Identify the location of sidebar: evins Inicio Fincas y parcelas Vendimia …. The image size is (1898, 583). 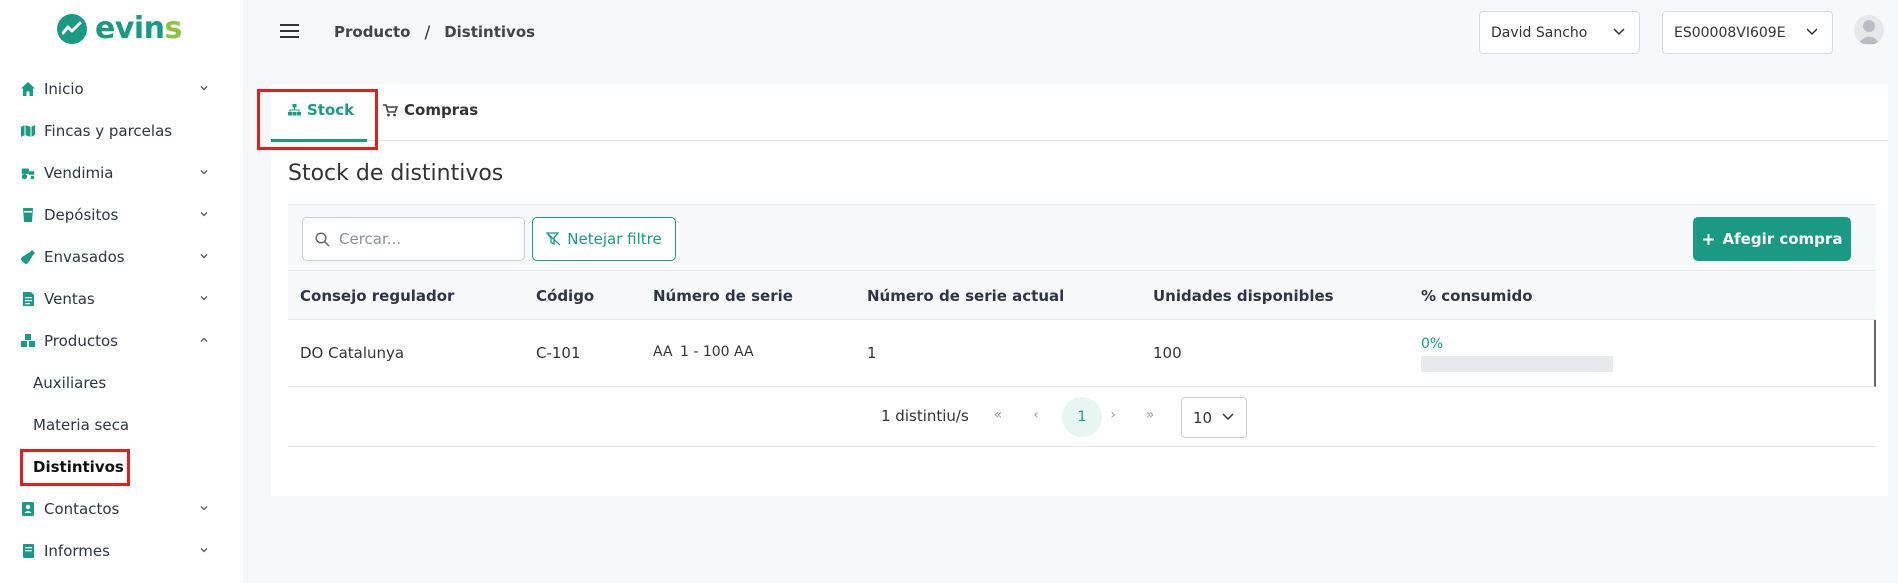
(121, 291).